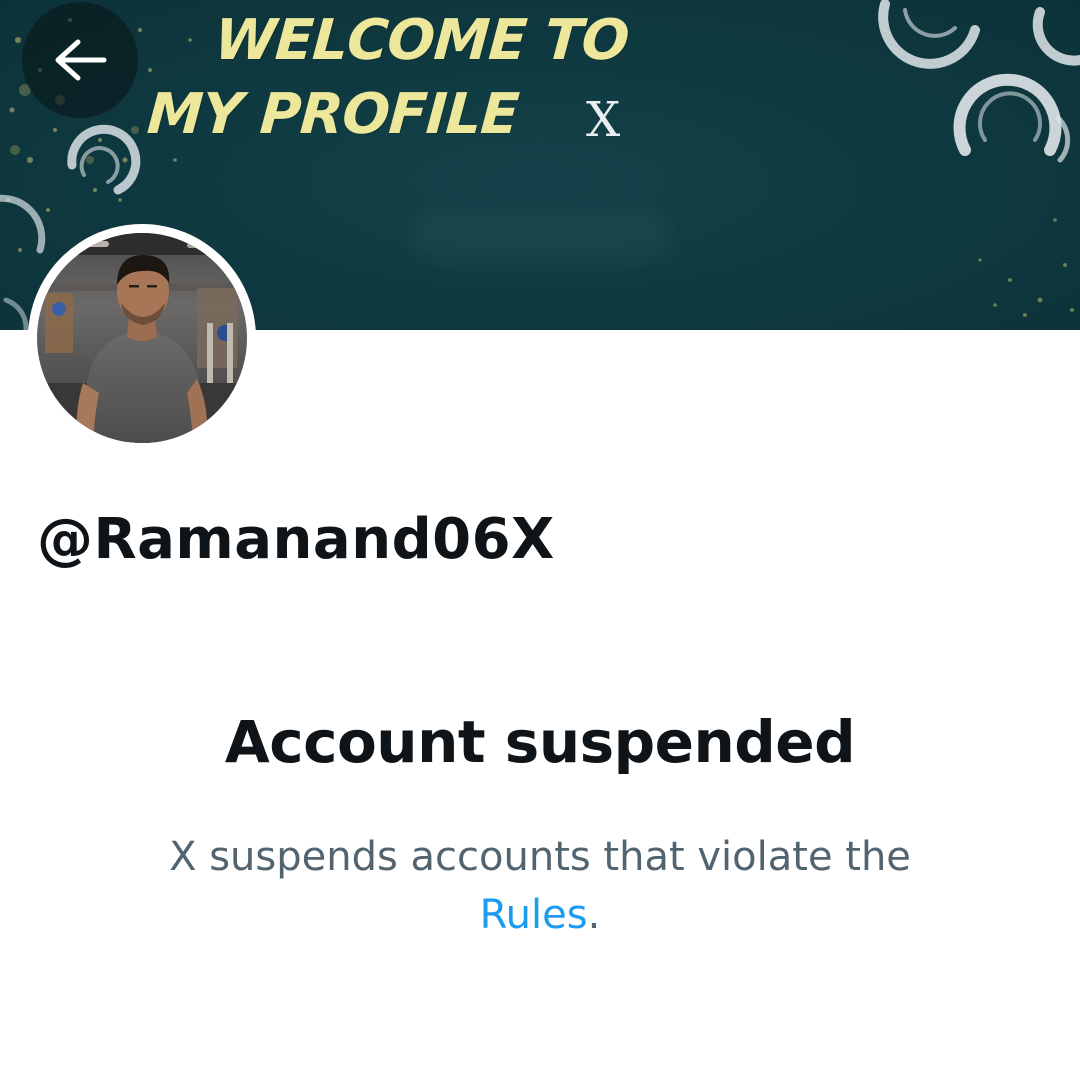  What do you see at coordinates (594, 915) in the screenshot?
I see `suspension-body-punct: .` at bounding box center [594, 915].